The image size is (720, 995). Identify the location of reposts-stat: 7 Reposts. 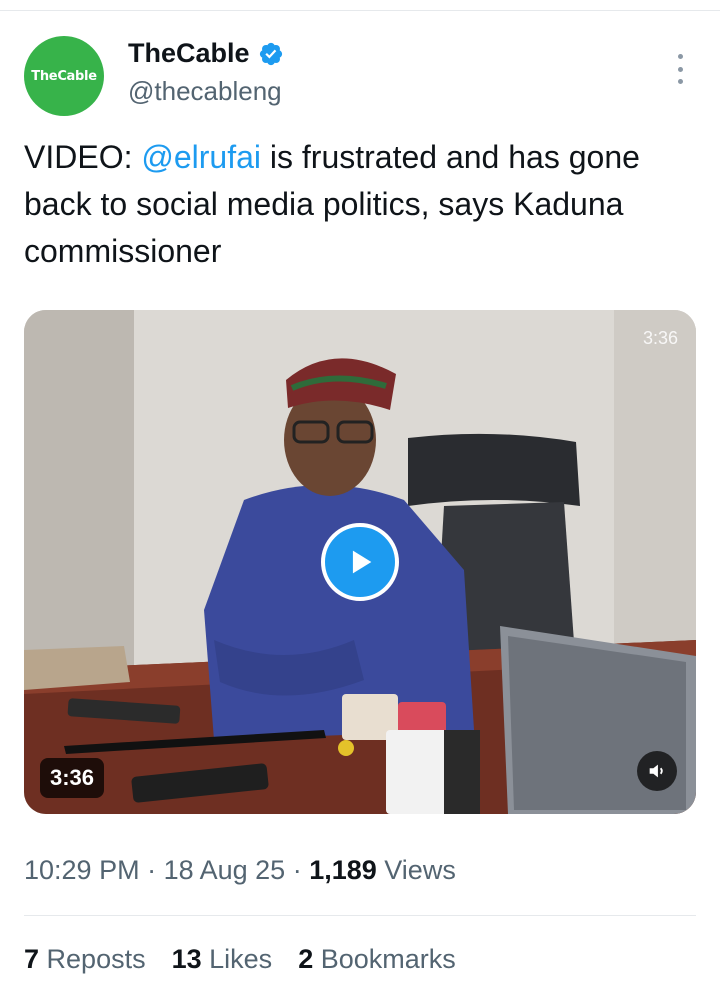
(85, 959).